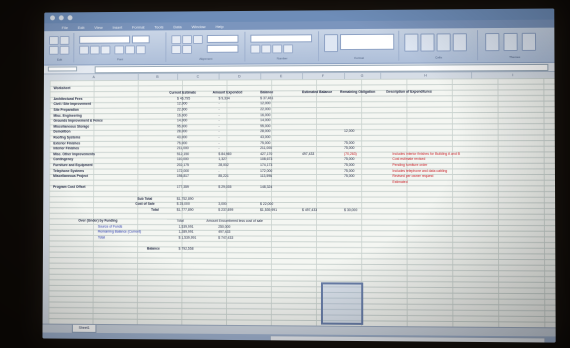 This screenshot has height=348, width=570. What do you see at coordinates (84, 50) in the screenshot?
I see `bold-button` at bounding box center [84, 50].